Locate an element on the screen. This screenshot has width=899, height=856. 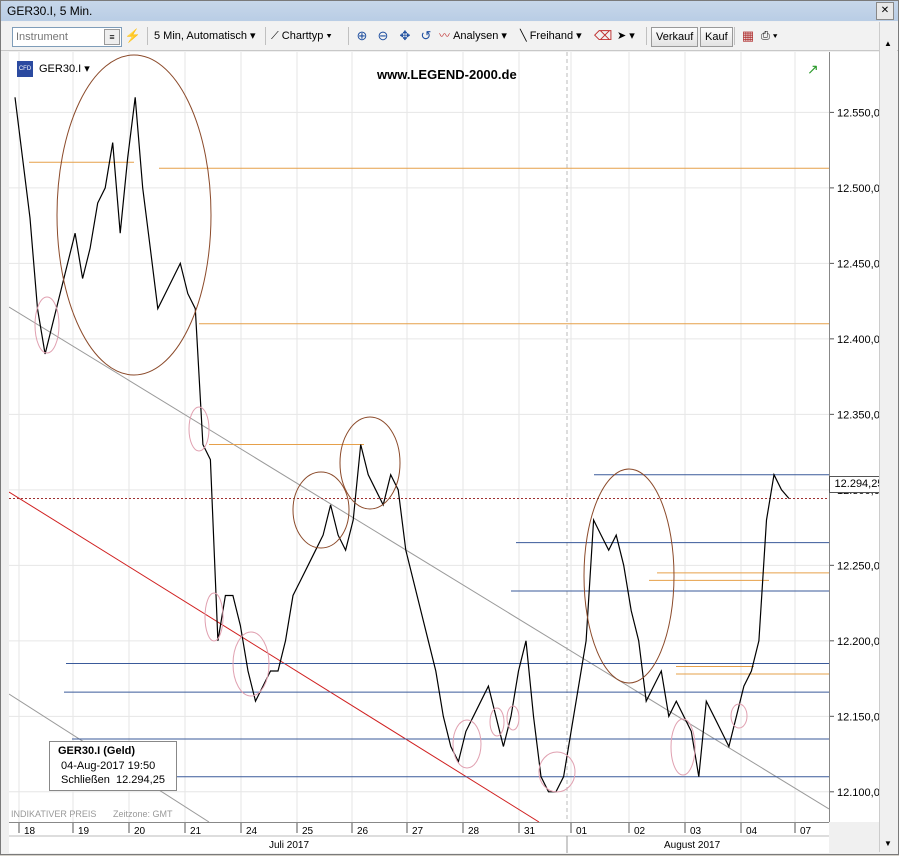
scroll-down-icon: ▼ is located at coordinates (888, 844).